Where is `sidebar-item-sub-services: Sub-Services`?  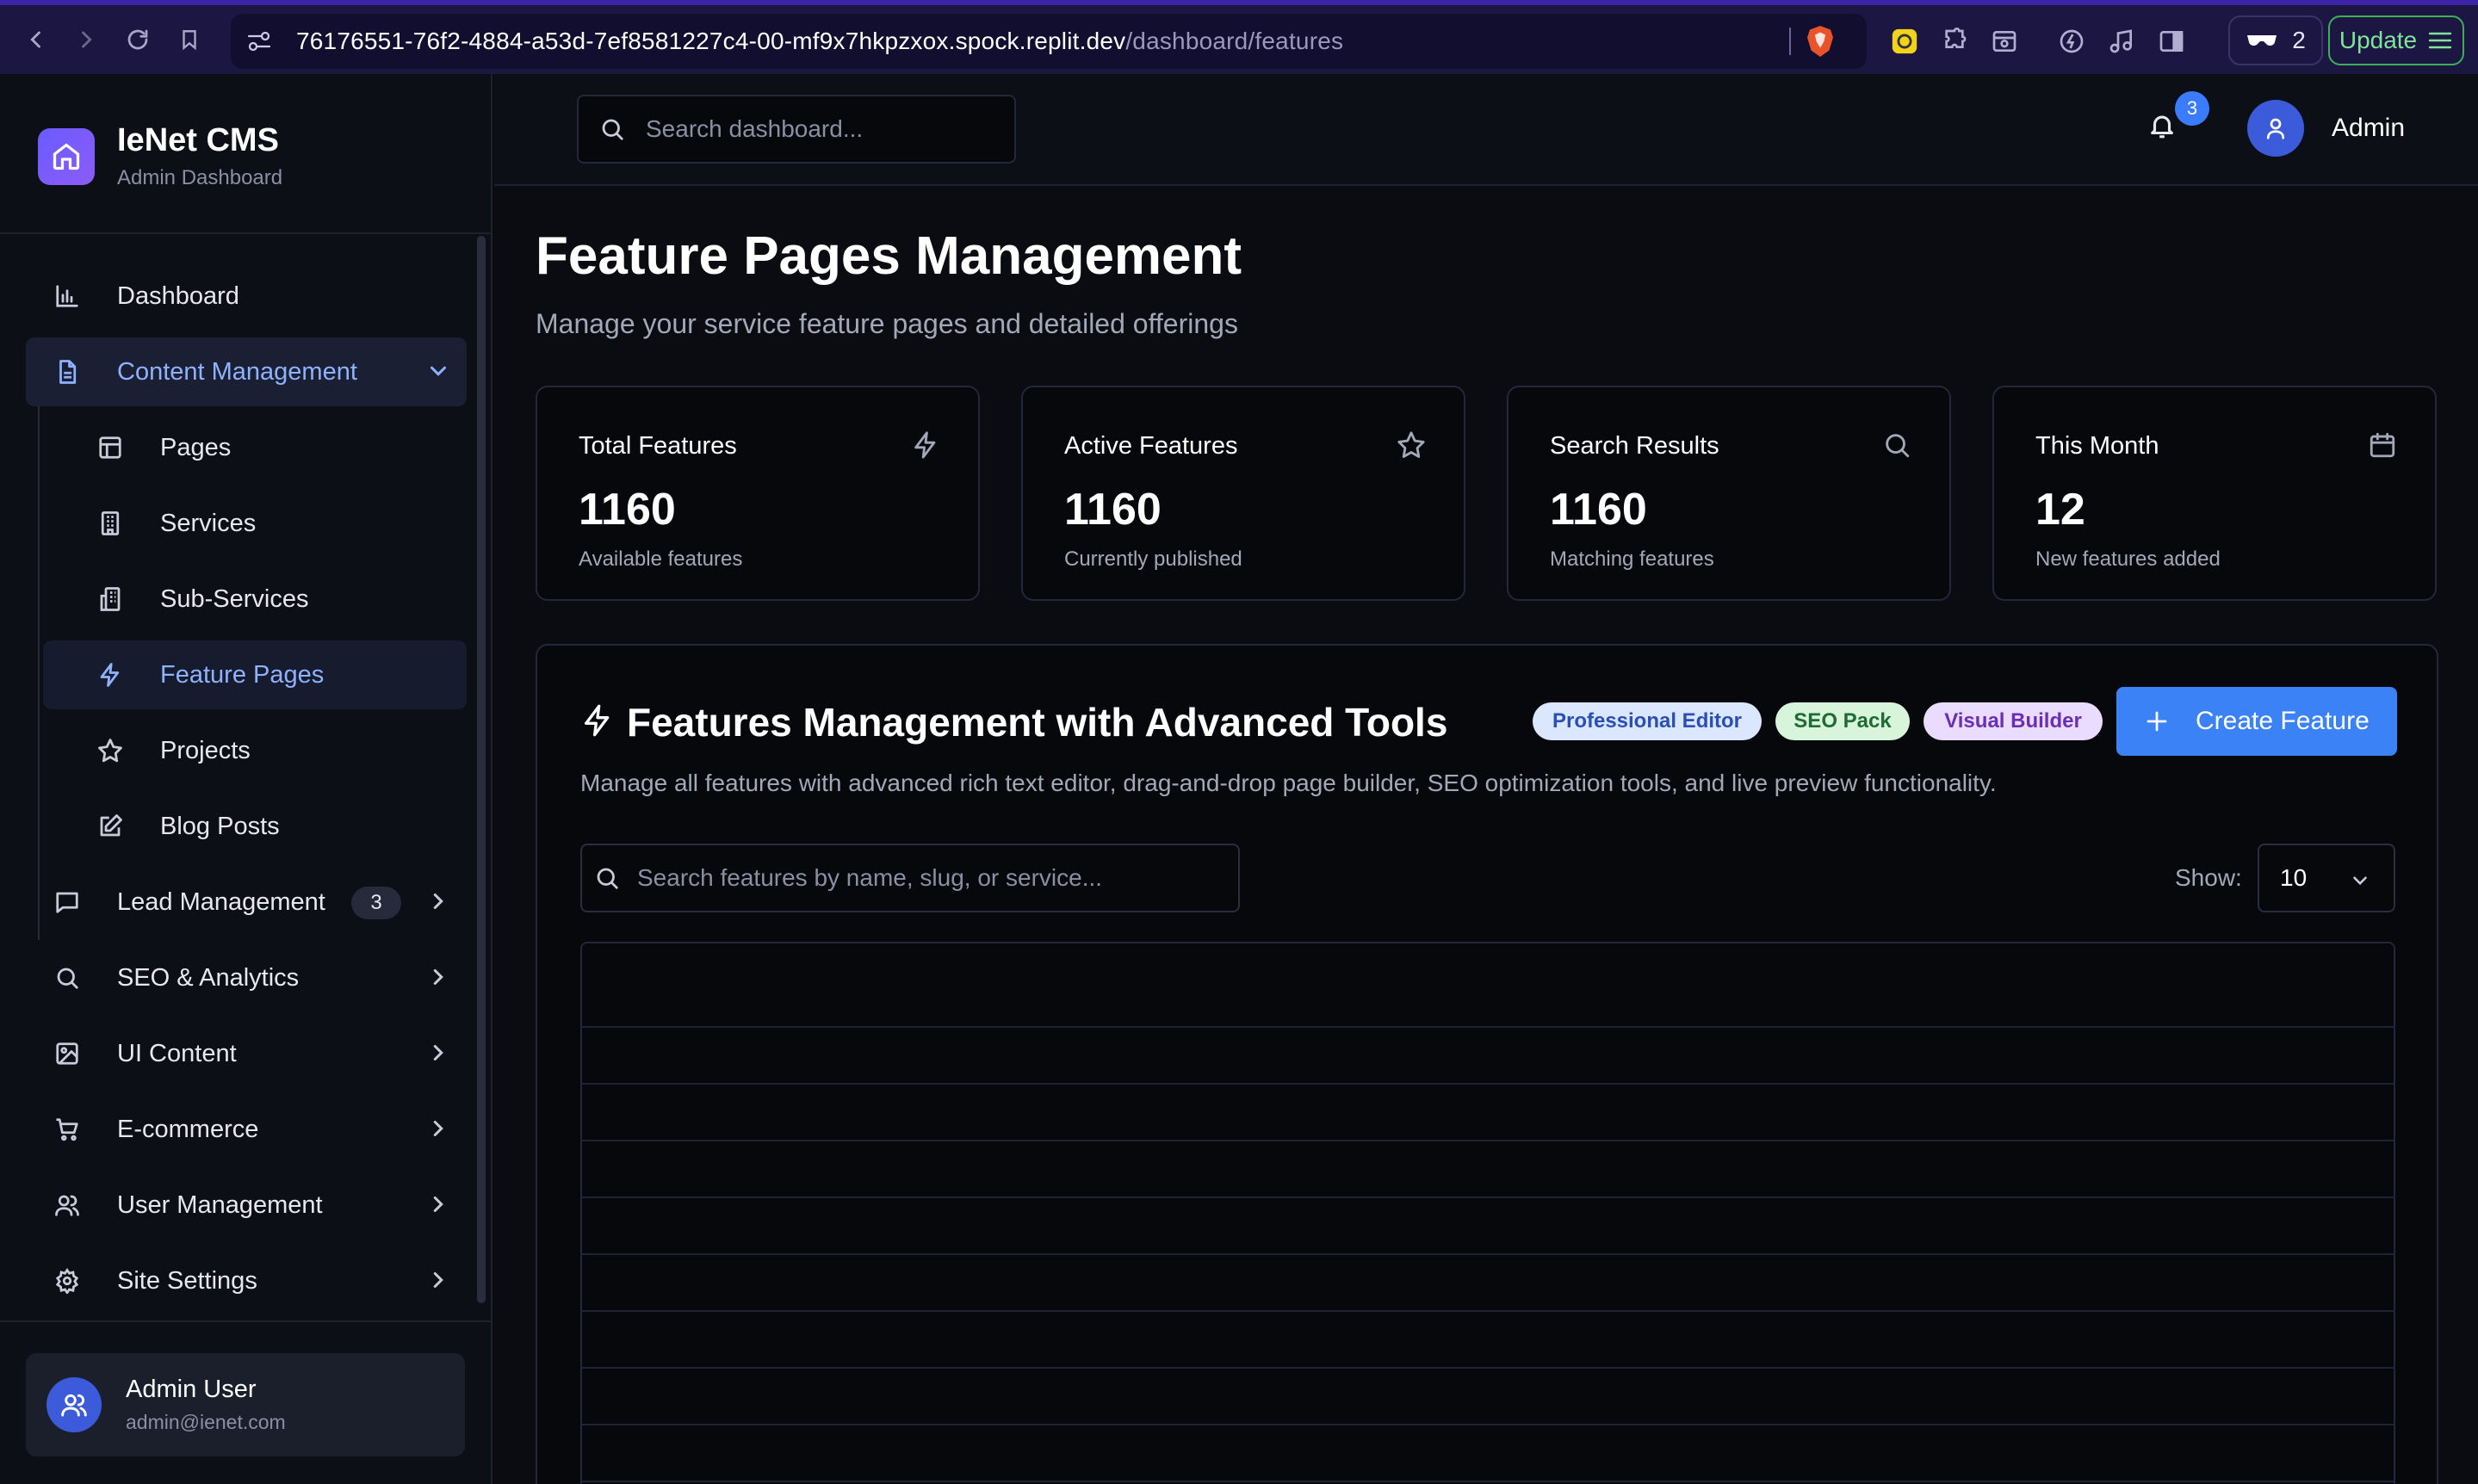
sidebar-item-sub-services: Sub-Services is located at coordinates (255, 599).